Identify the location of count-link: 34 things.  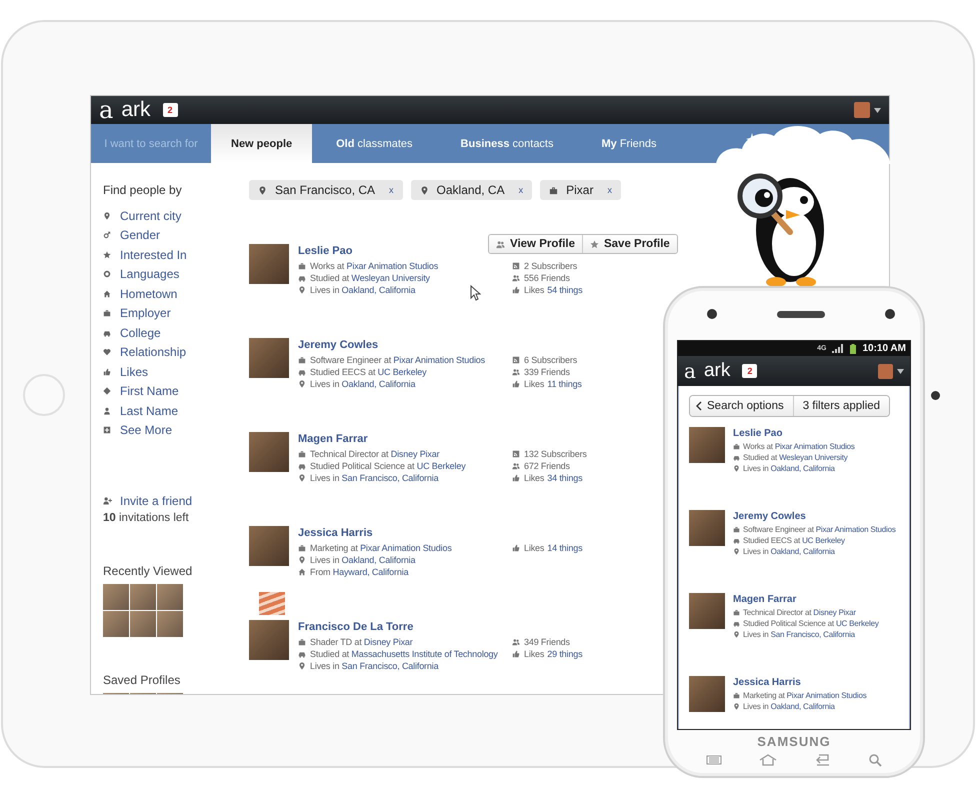
(564, 478).